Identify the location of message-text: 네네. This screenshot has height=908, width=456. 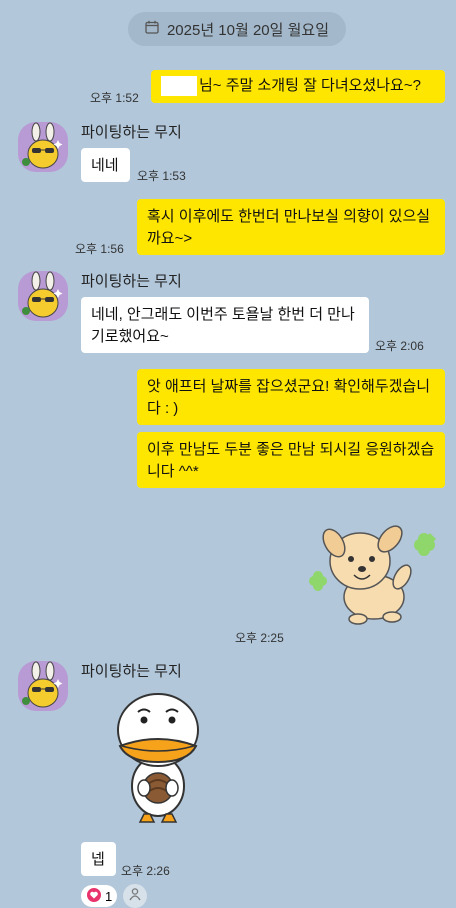
(105, 165).